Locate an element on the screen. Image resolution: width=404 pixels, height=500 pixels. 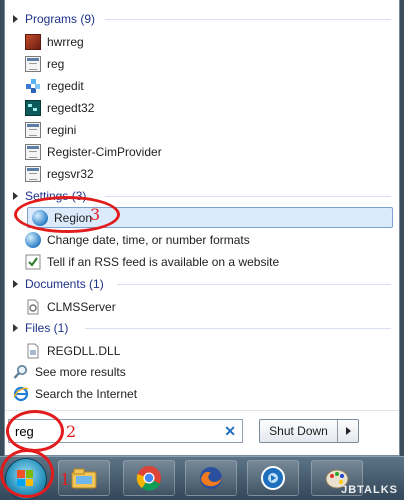
checkmark-icon is located at coordinates (33, 262).